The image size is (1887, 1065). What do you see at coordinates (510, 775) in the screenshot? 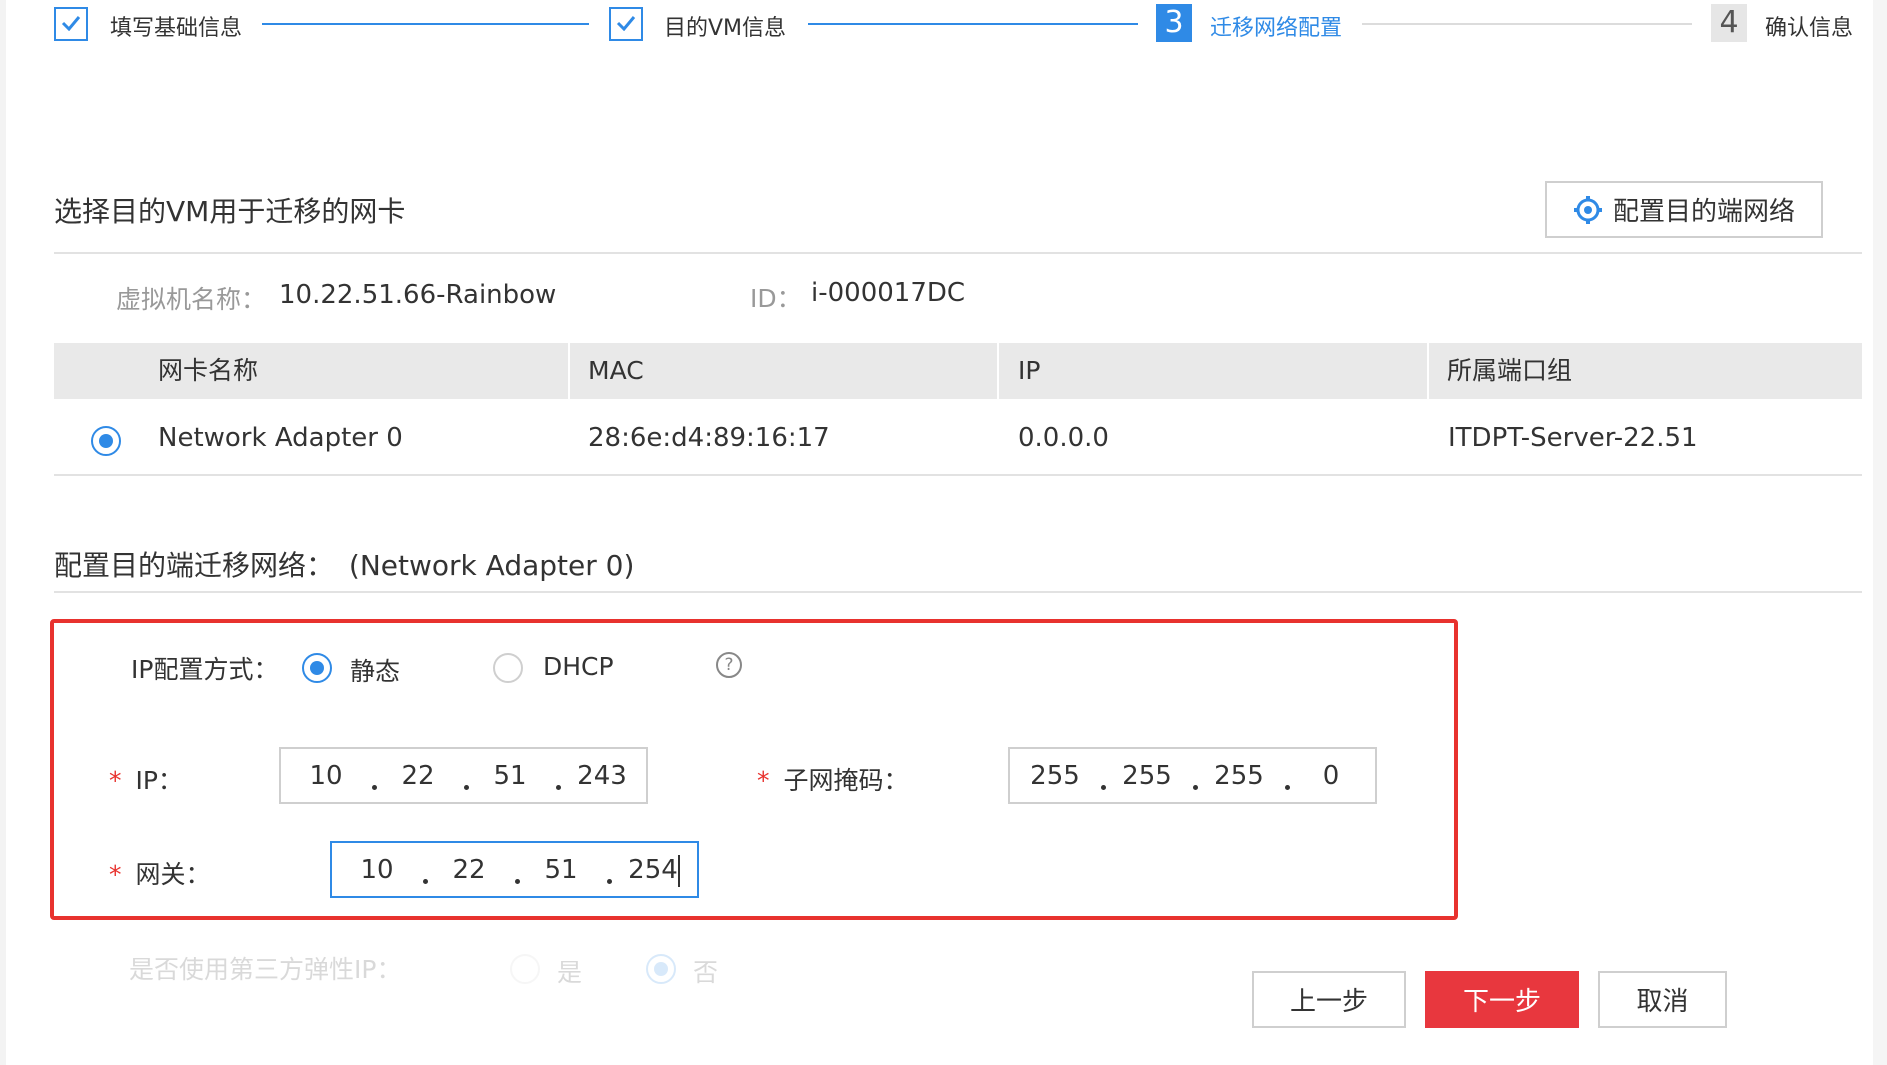
I see `ip-octet-3: 51` at bounding box center [510, 775].